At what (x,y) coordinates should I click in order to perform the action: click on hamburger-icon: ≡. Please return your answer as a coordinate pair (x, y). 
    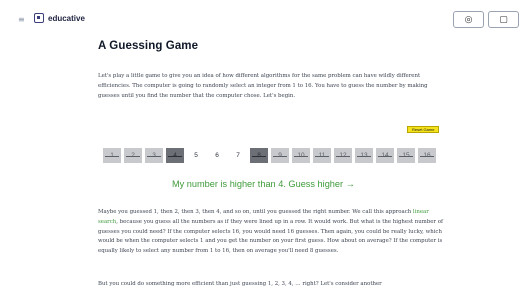
    Looking at the image, I should click on (21, 20).